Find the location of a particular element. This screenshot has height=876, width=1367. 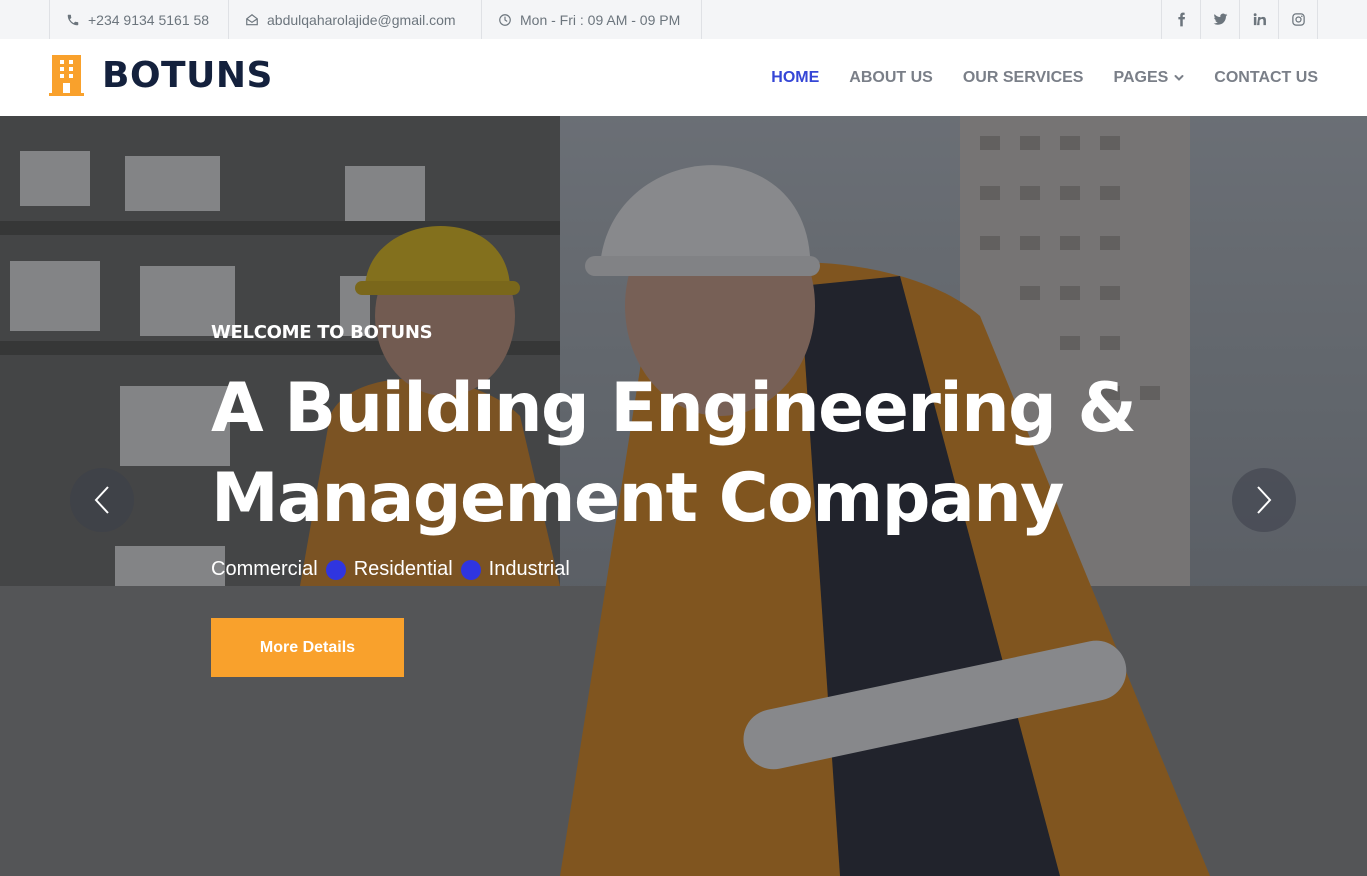

chevron-down-icon is located at coordinates (1179, 77).